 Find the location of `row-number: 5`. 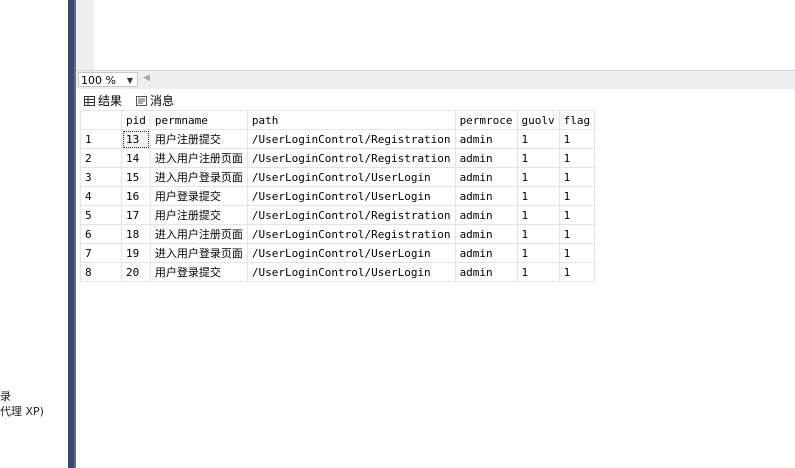

row-number: 5 is located at coordinates (101, 215).